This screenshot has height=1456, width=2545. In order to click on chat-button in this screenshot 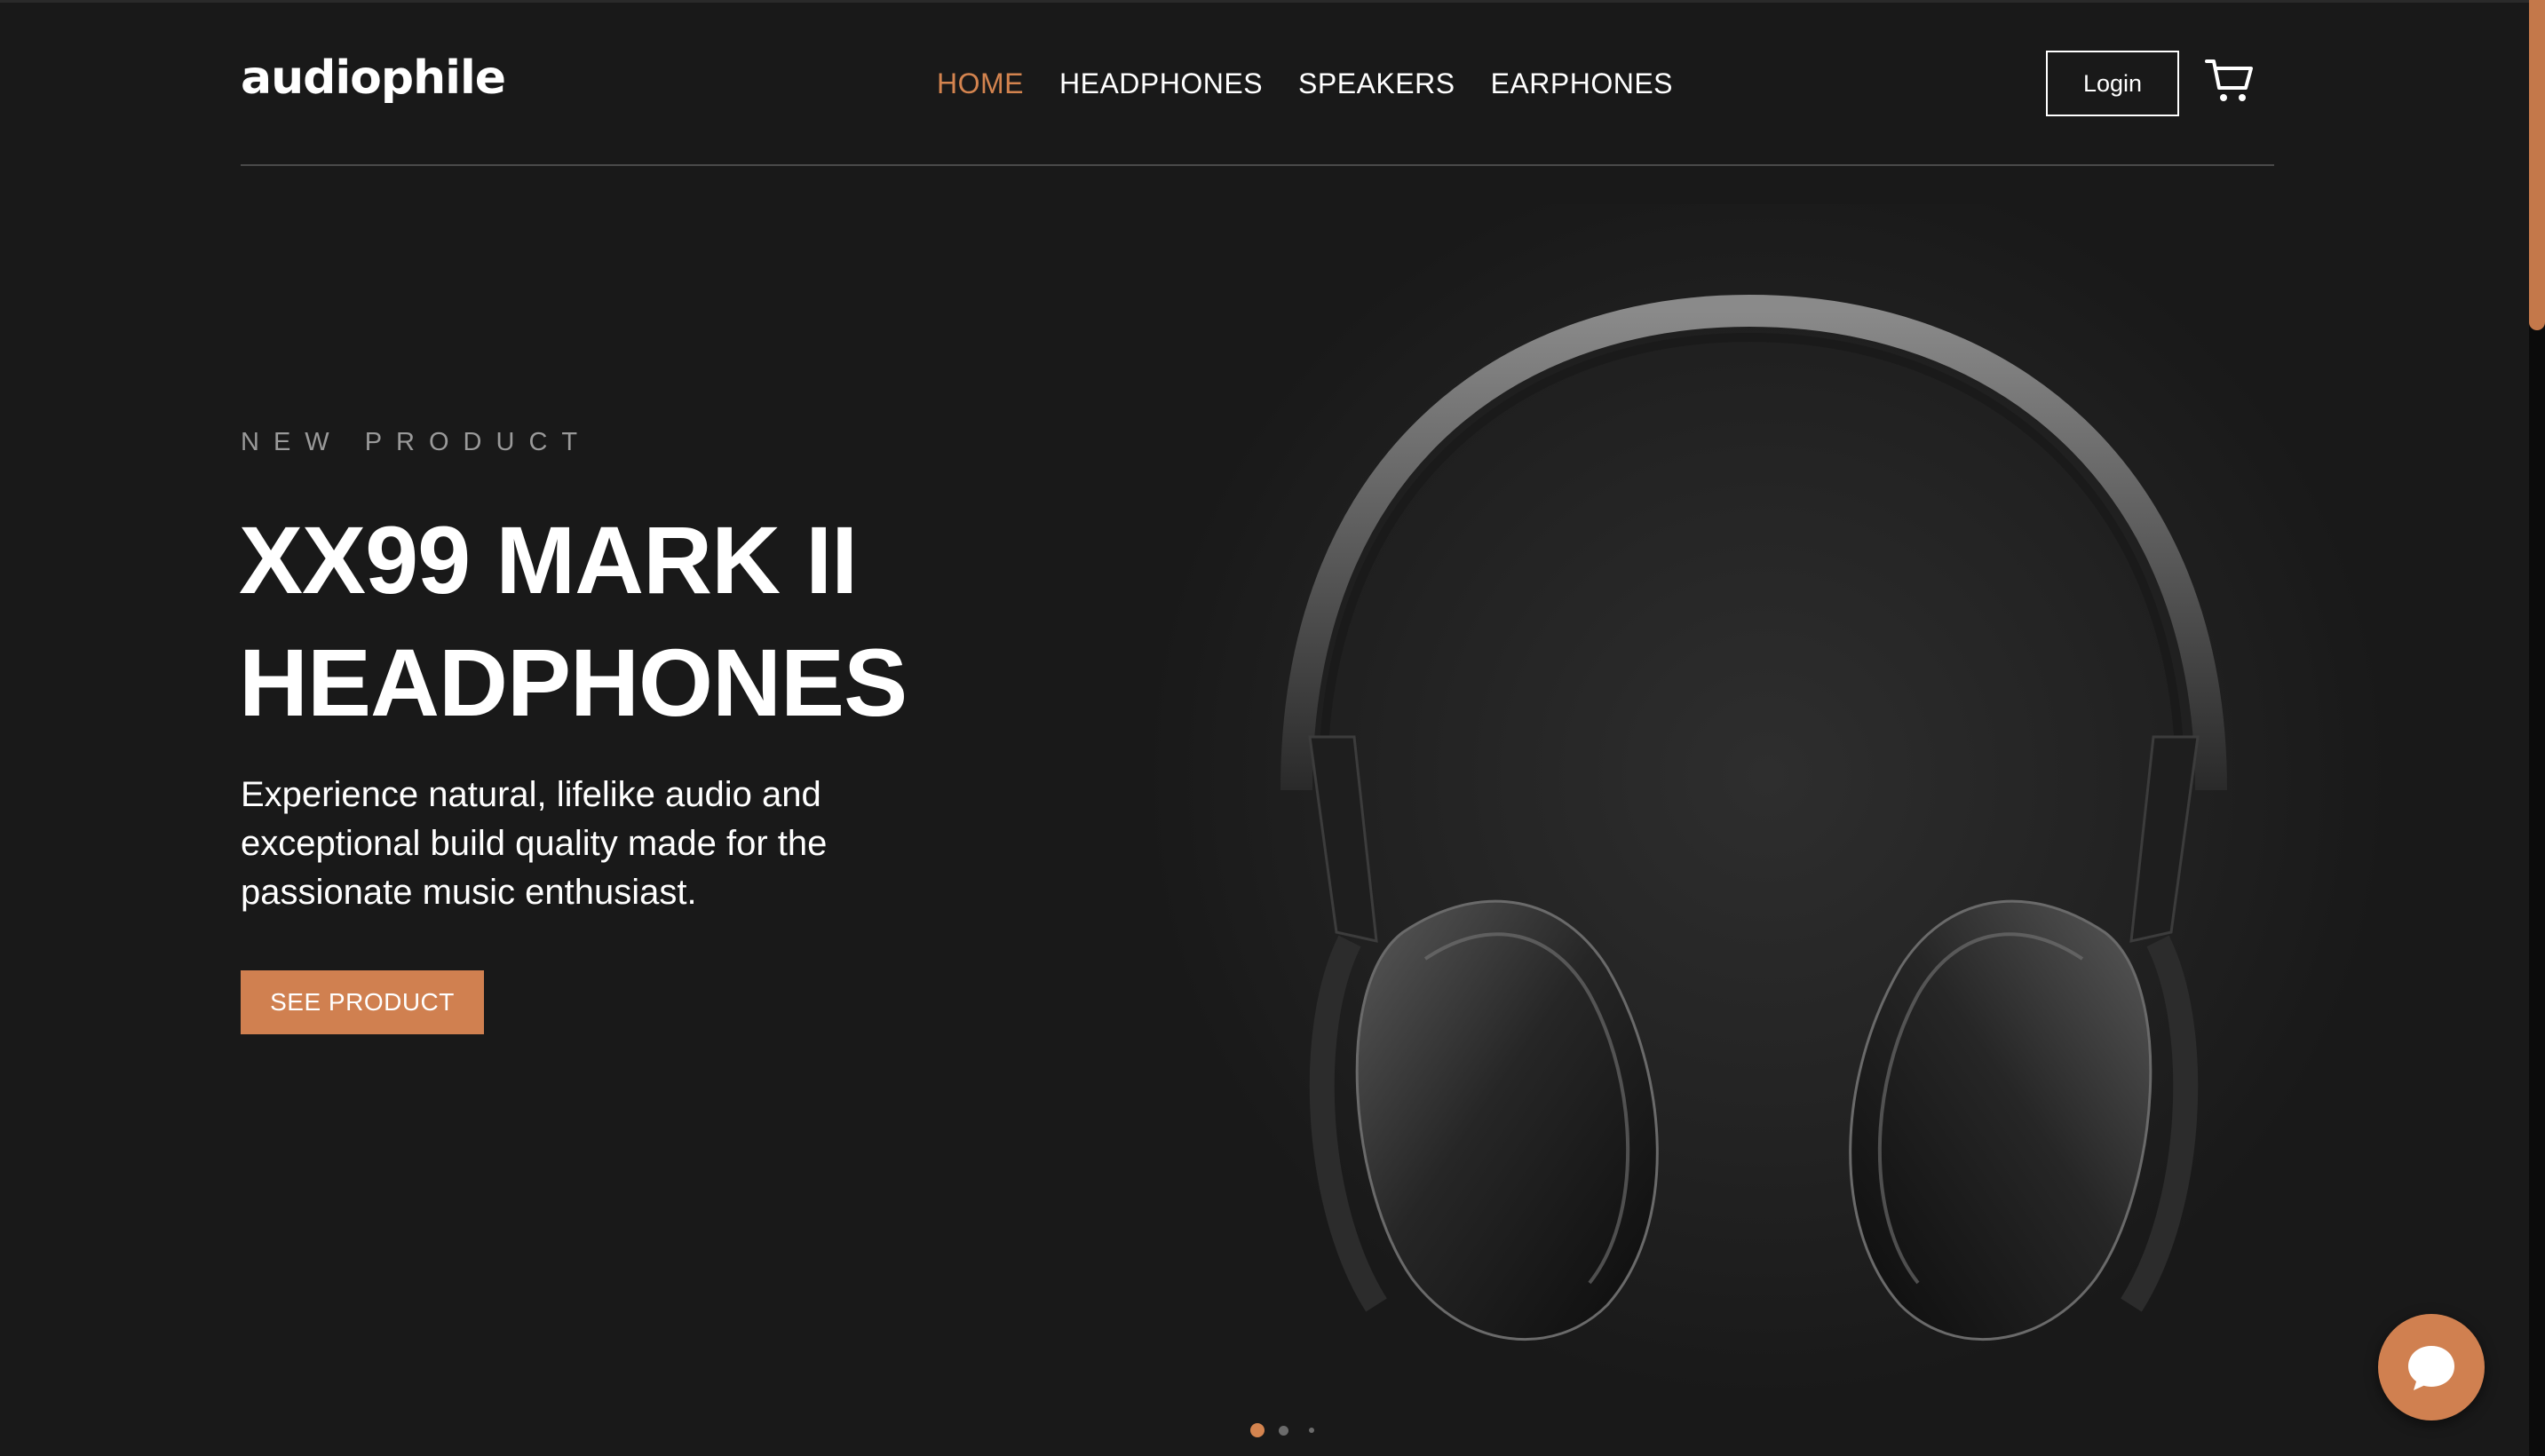, I will do `click(2431, 1367)`.